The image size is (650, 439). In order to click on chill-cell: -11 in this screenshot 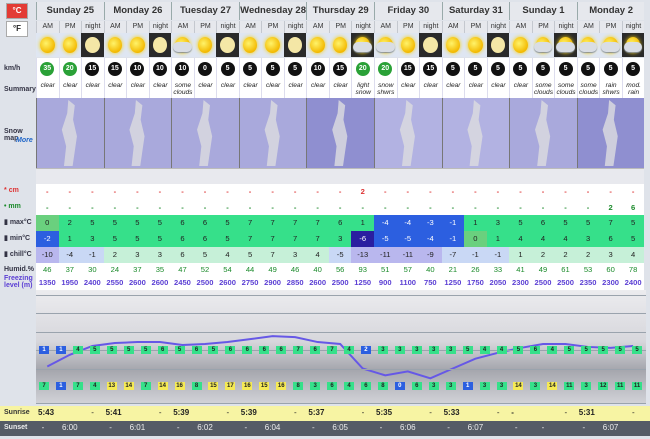, I will do `click(408, 255)`.